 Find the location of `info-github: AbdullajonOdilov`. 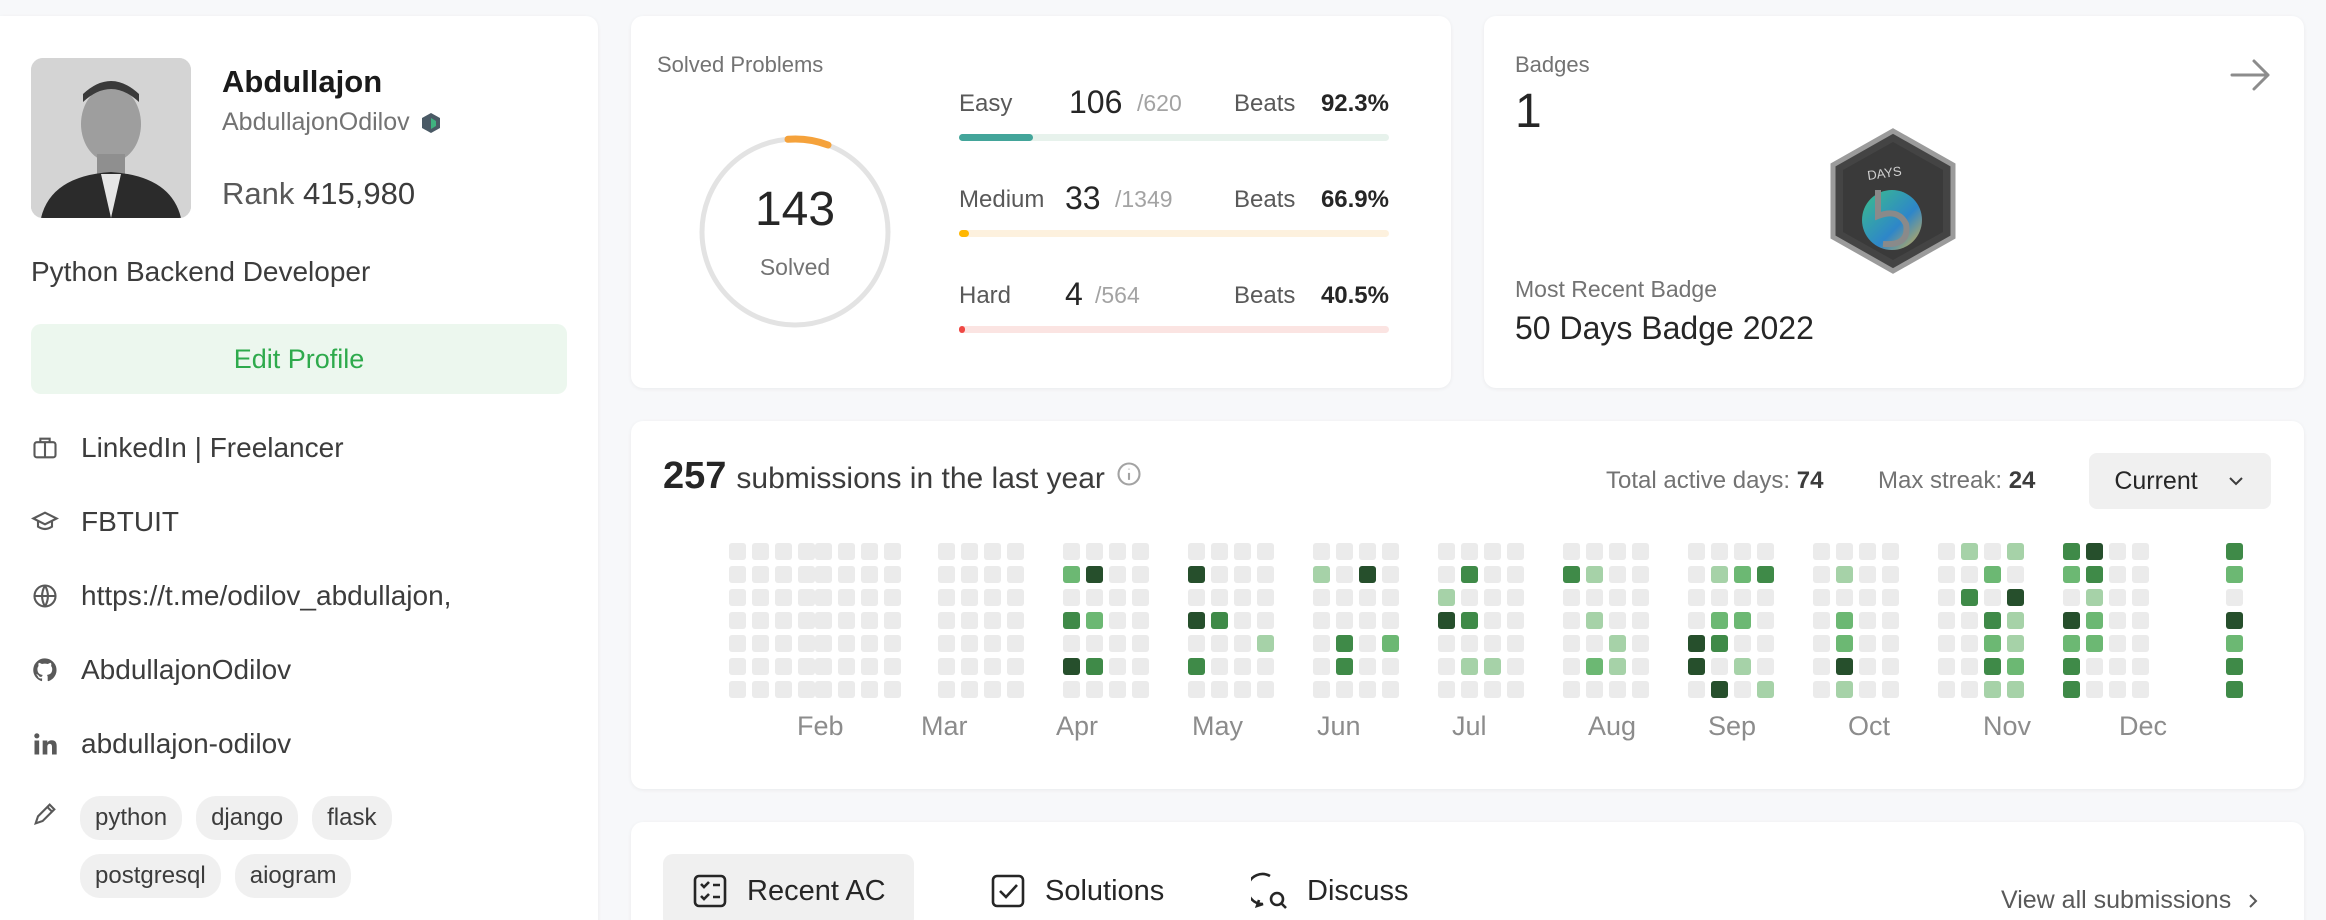

info-github: AbdullajonOdilov is located at coordinates (161, 670).